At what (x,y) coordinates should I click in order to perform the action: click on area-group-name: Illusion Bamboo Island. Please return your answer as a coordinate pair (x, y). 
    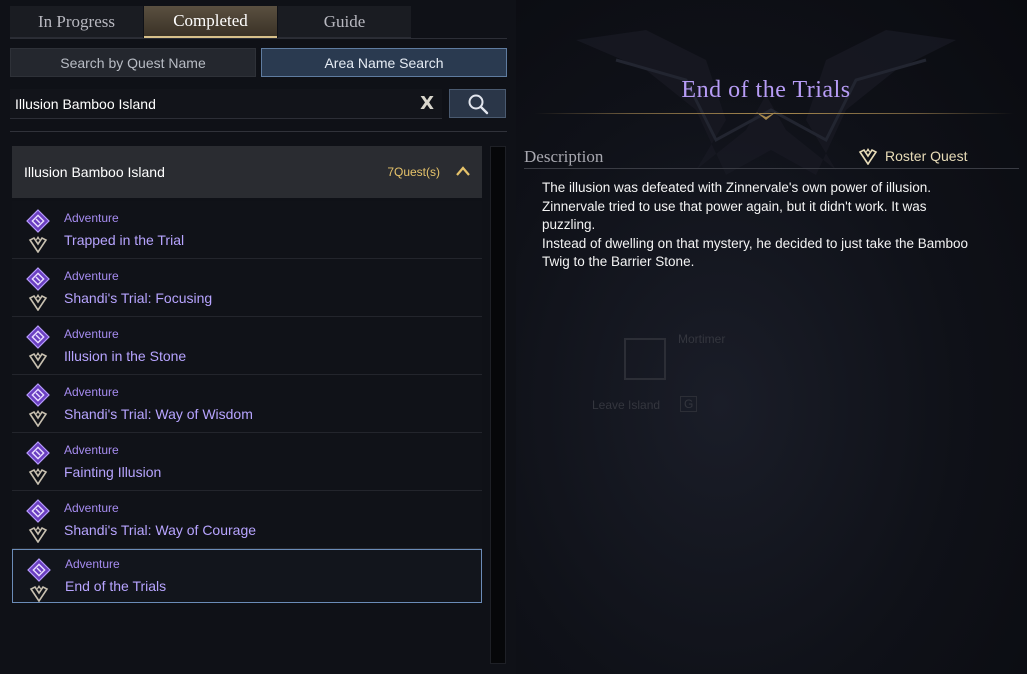
    Looking at the image, I should click on (94, 172).